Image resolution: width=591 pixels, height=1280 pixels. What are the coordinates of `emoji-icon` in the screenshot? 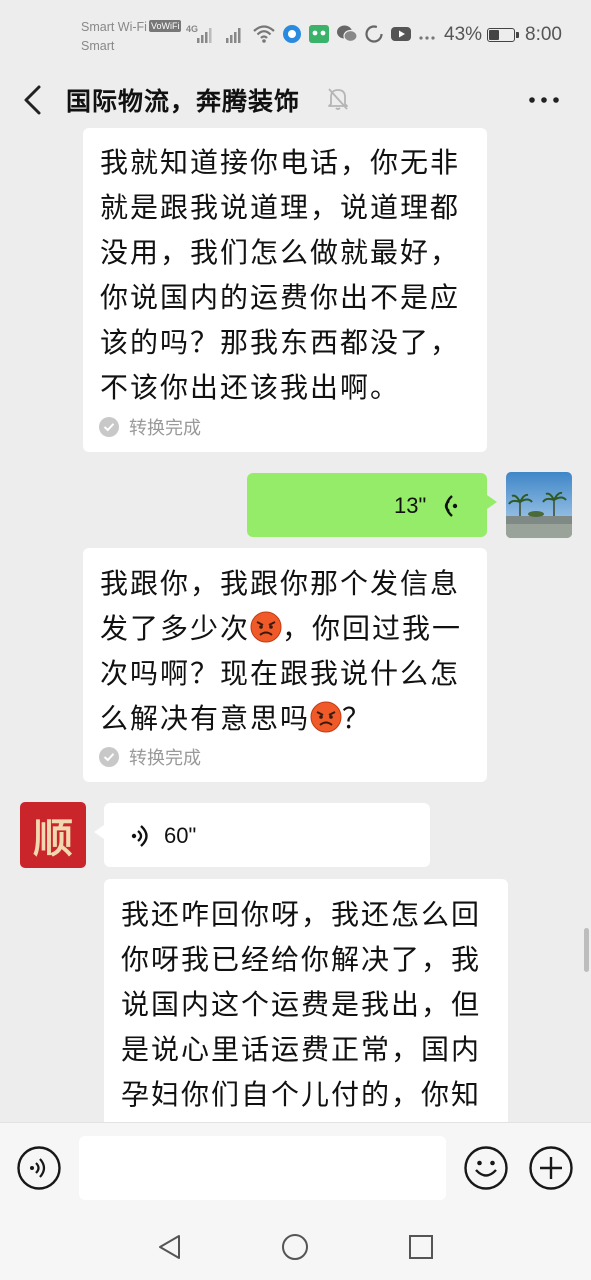 It's located at (486, 1168).